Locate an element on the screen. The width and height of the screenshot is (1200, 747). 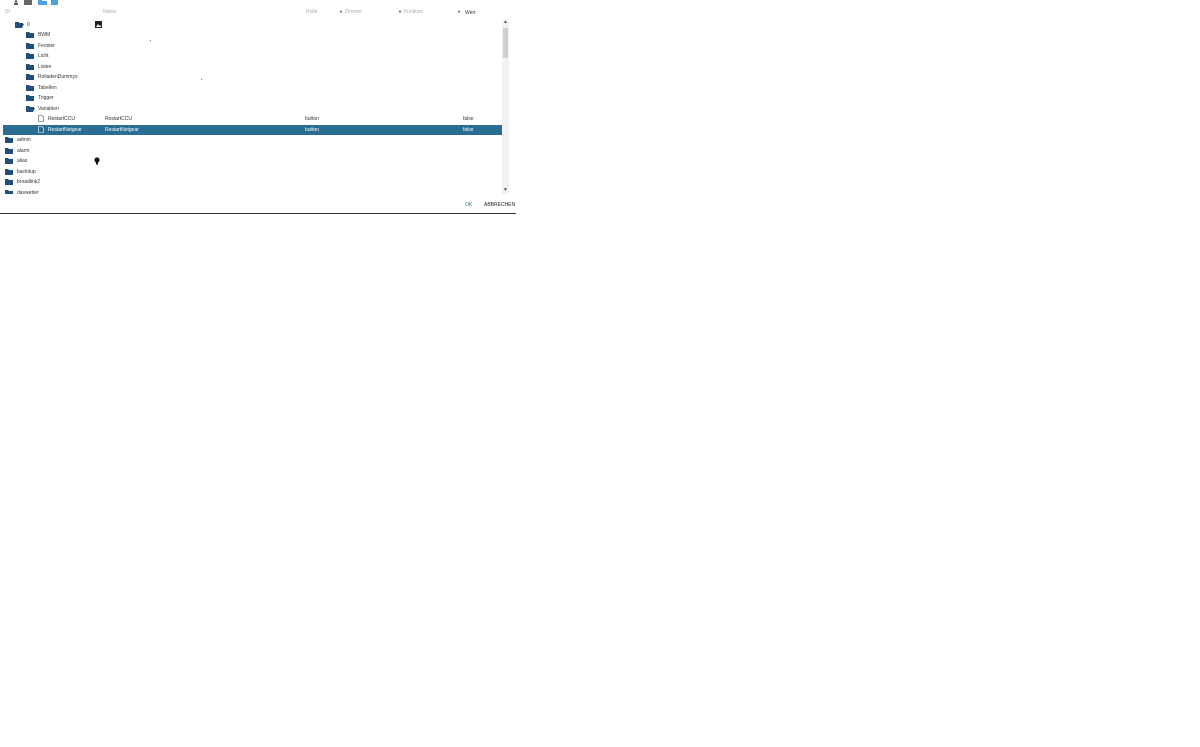
cancel-button: ABBRECHEN is located at coordinates (499, 205).